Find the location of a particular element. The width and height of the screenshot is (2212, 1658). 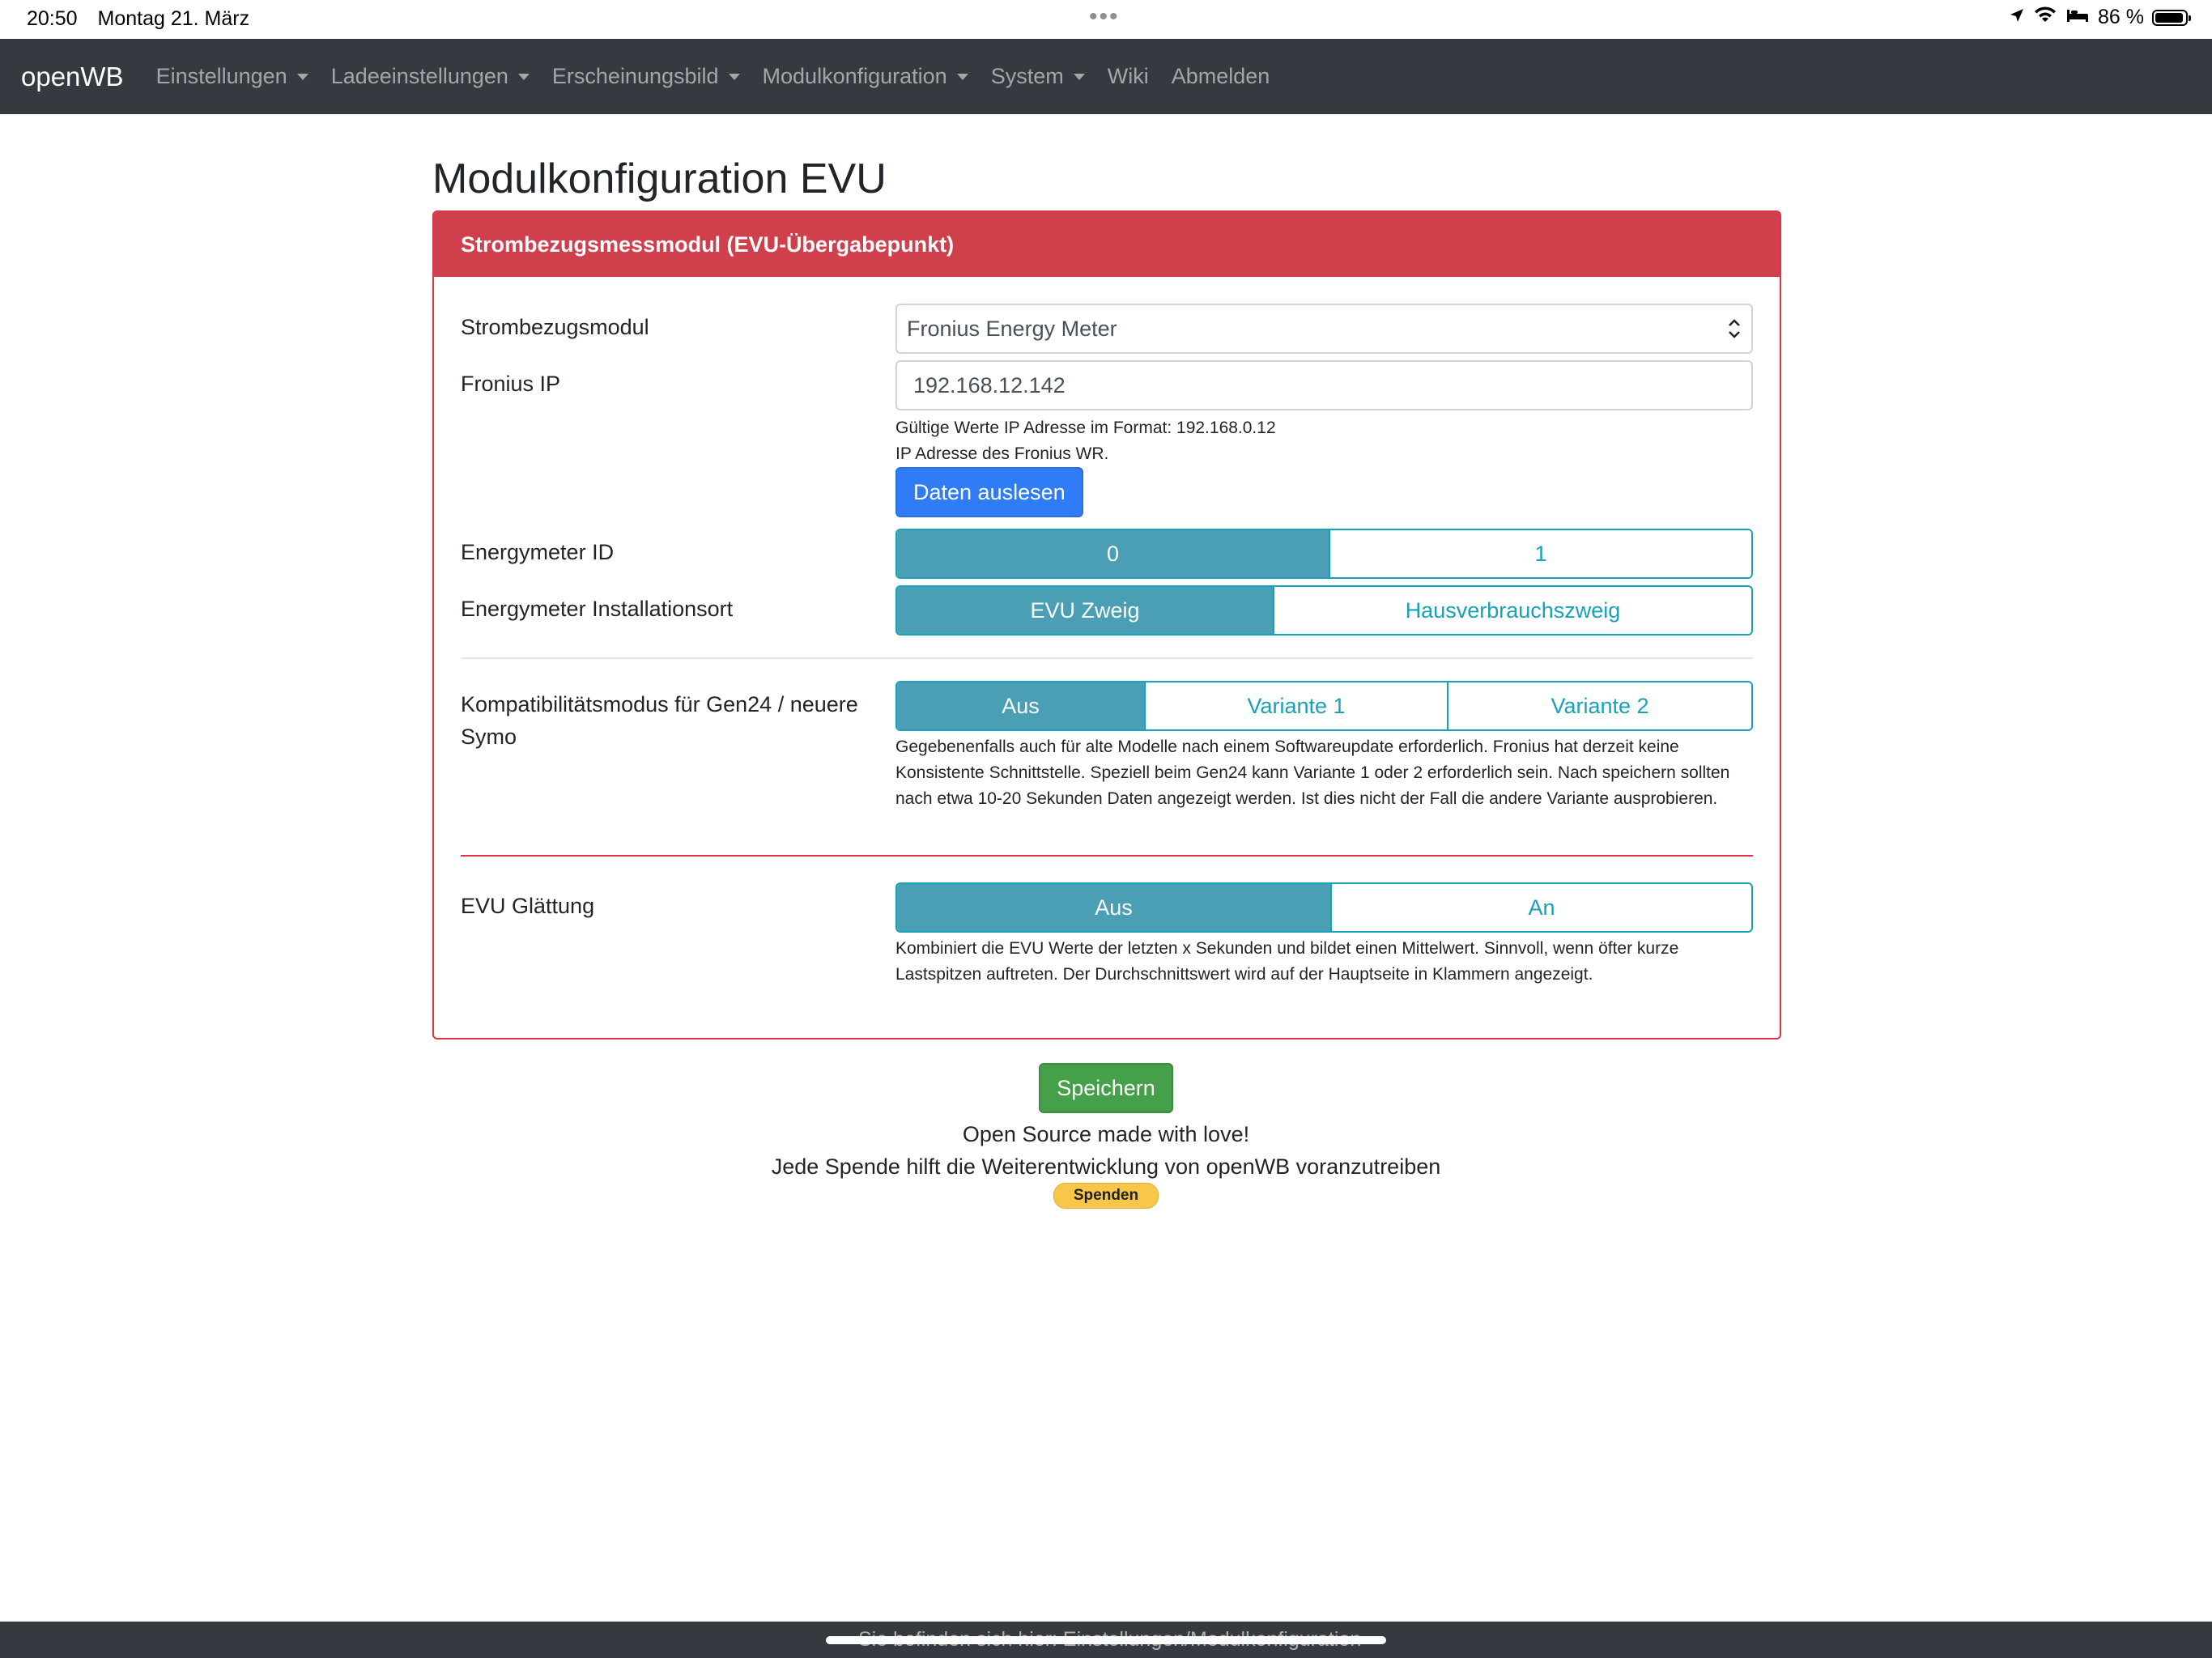

page-title: Modulkonfiguration EVU is located at coordinates (660, 178).